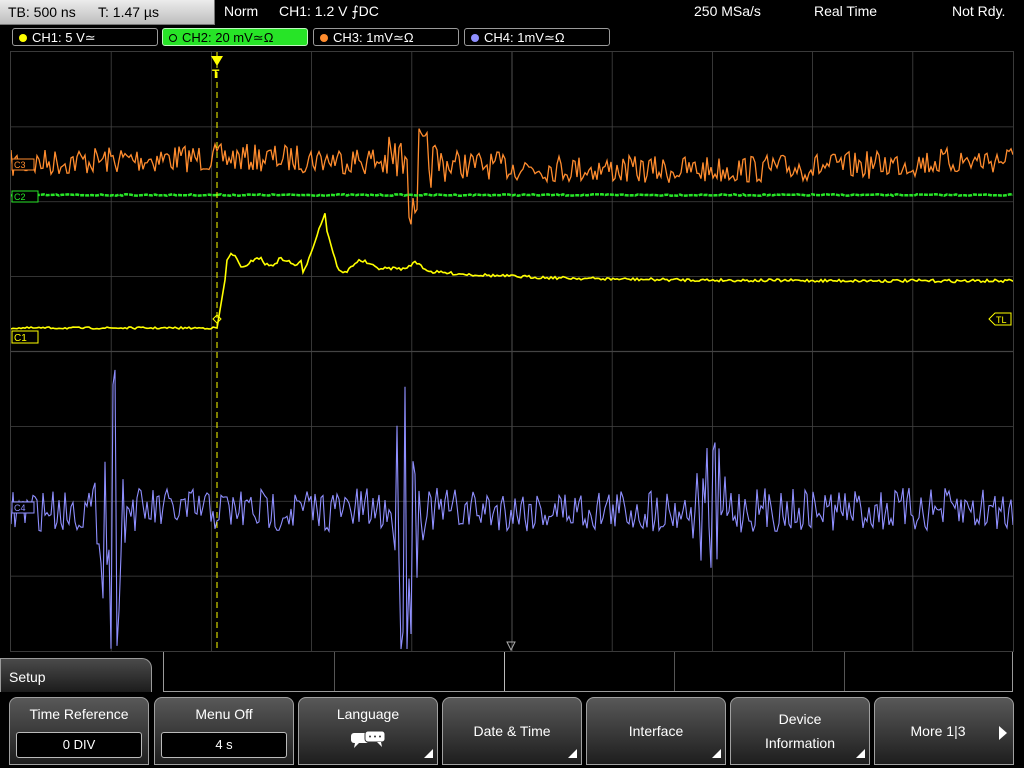  I want to click on ch2-color-dot-icon, so click(173, 38).